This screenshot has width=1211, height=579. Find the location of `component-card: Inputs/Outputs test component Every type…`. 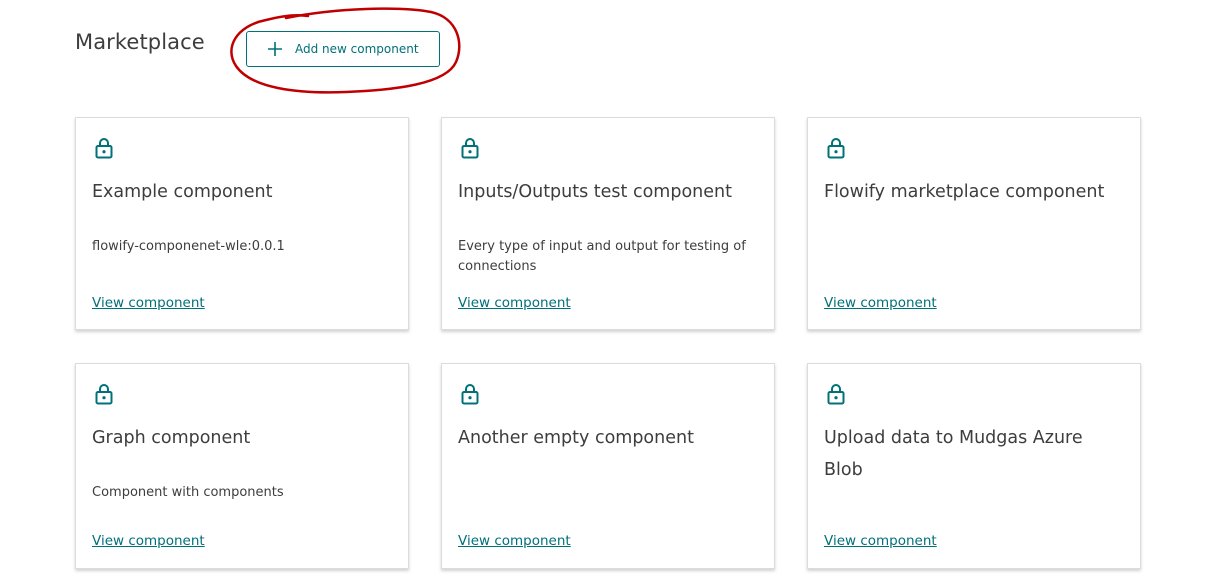

component-card: Inputs/Outputs test component Every type… is located at coordinates (608, 223).